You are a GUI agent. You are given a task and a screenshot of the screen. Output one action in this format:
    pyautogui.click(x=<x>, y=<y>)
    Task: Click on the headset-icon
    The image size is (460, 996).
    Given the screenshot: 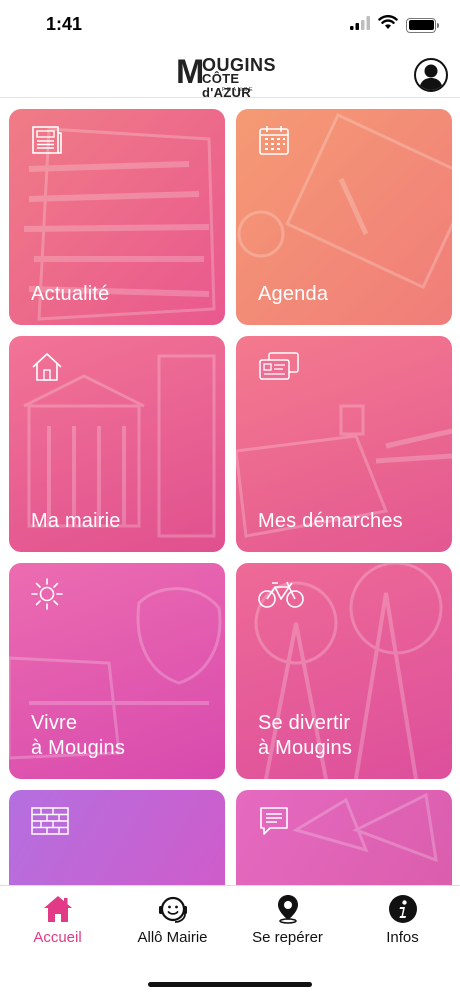 What is the action you would take?
    pyautogui.click(x=173, y=909)
    